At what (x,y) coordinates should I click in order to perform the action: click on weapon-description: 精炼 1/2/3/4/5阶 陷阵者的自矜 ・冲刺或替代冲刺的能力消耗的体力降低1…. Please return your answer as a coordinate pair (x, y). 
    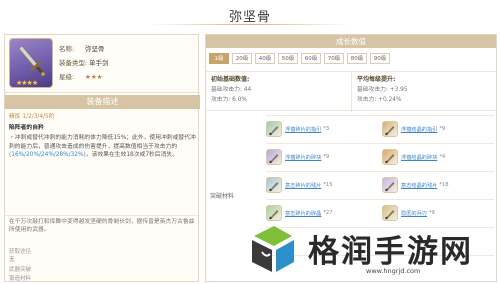
    Looking at the image, I should click on (102, 162).